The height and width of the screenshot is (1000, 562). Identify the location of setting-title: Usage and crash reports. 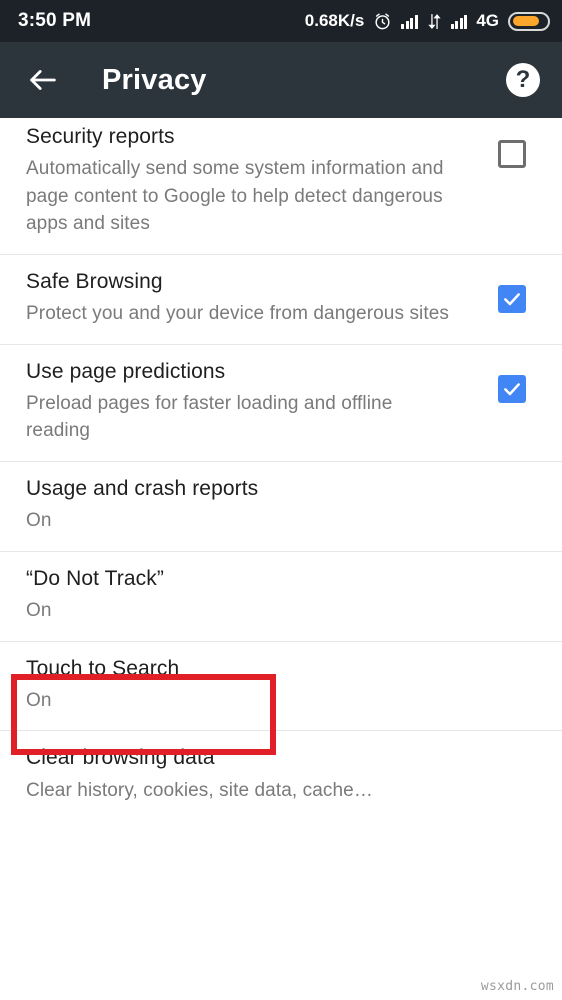
(142, 489).